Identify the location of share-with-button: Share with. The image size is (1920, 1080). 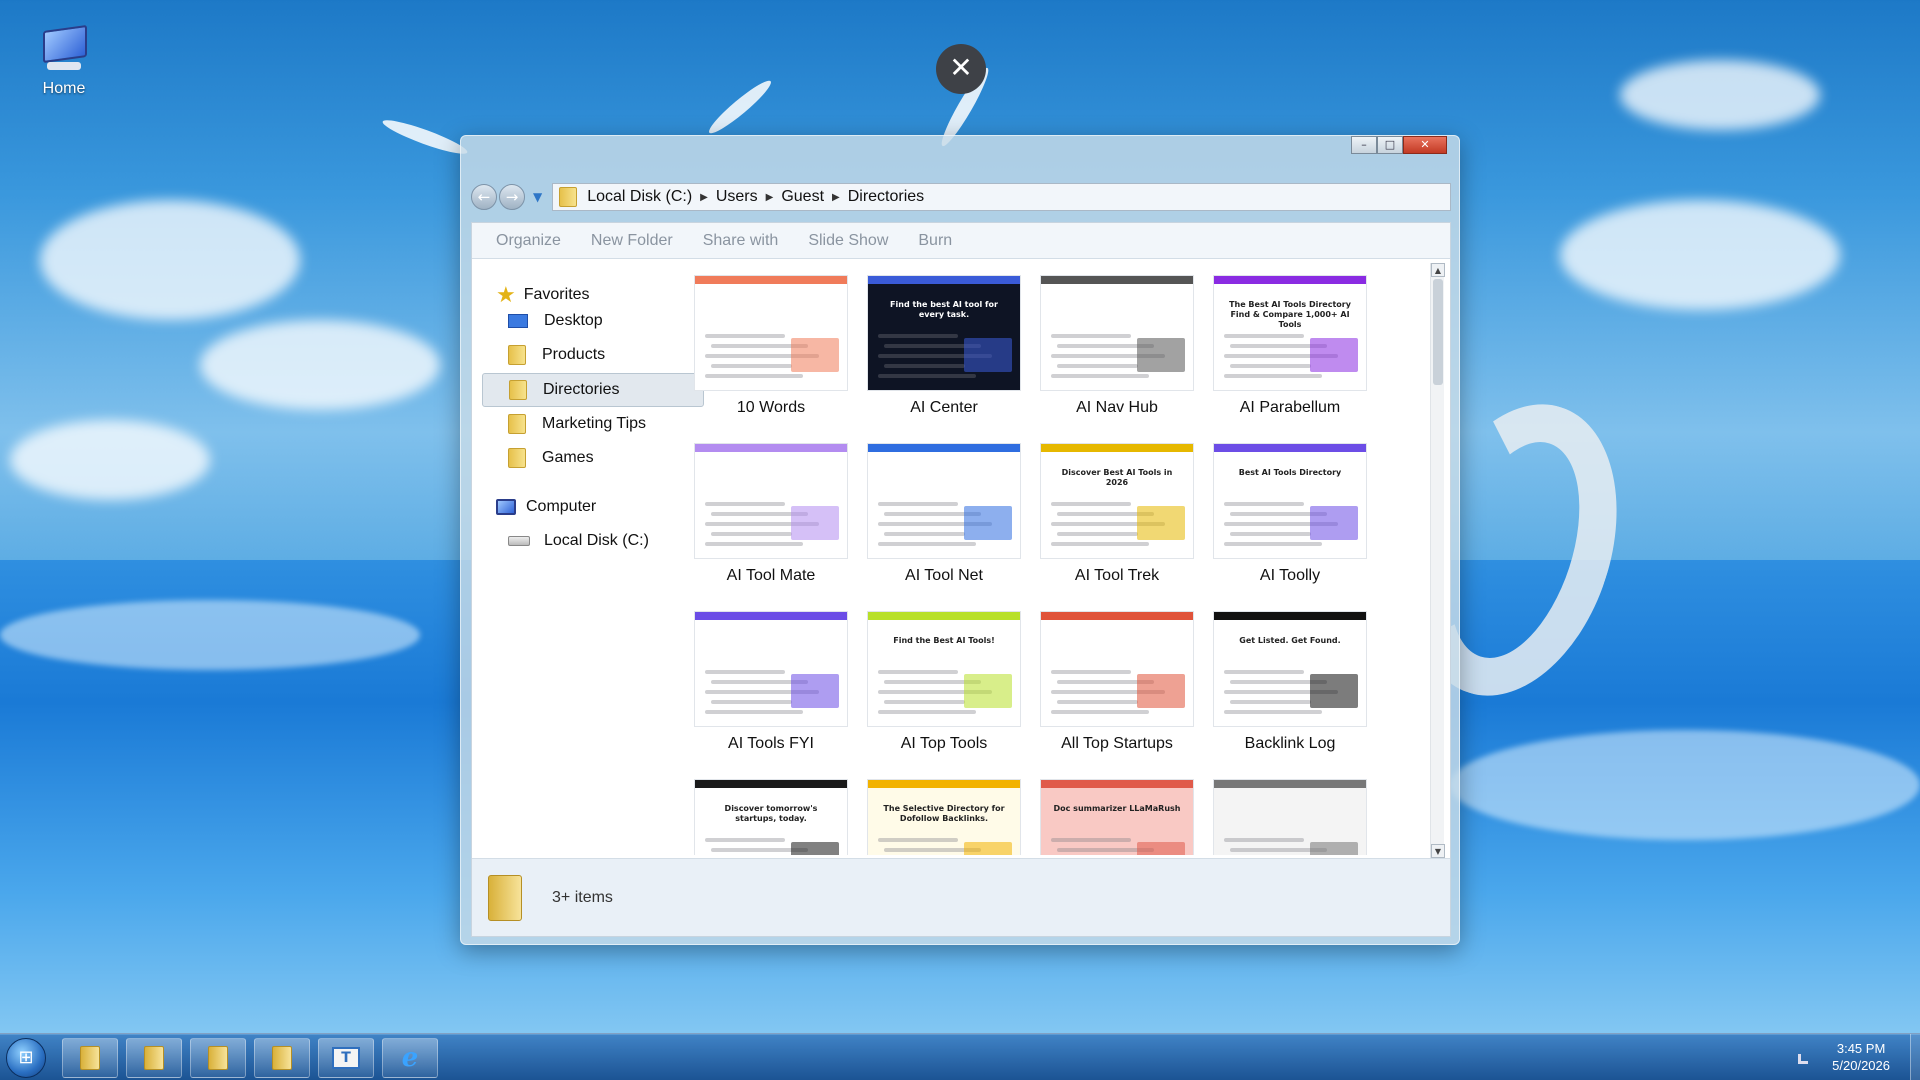
(741, 241).